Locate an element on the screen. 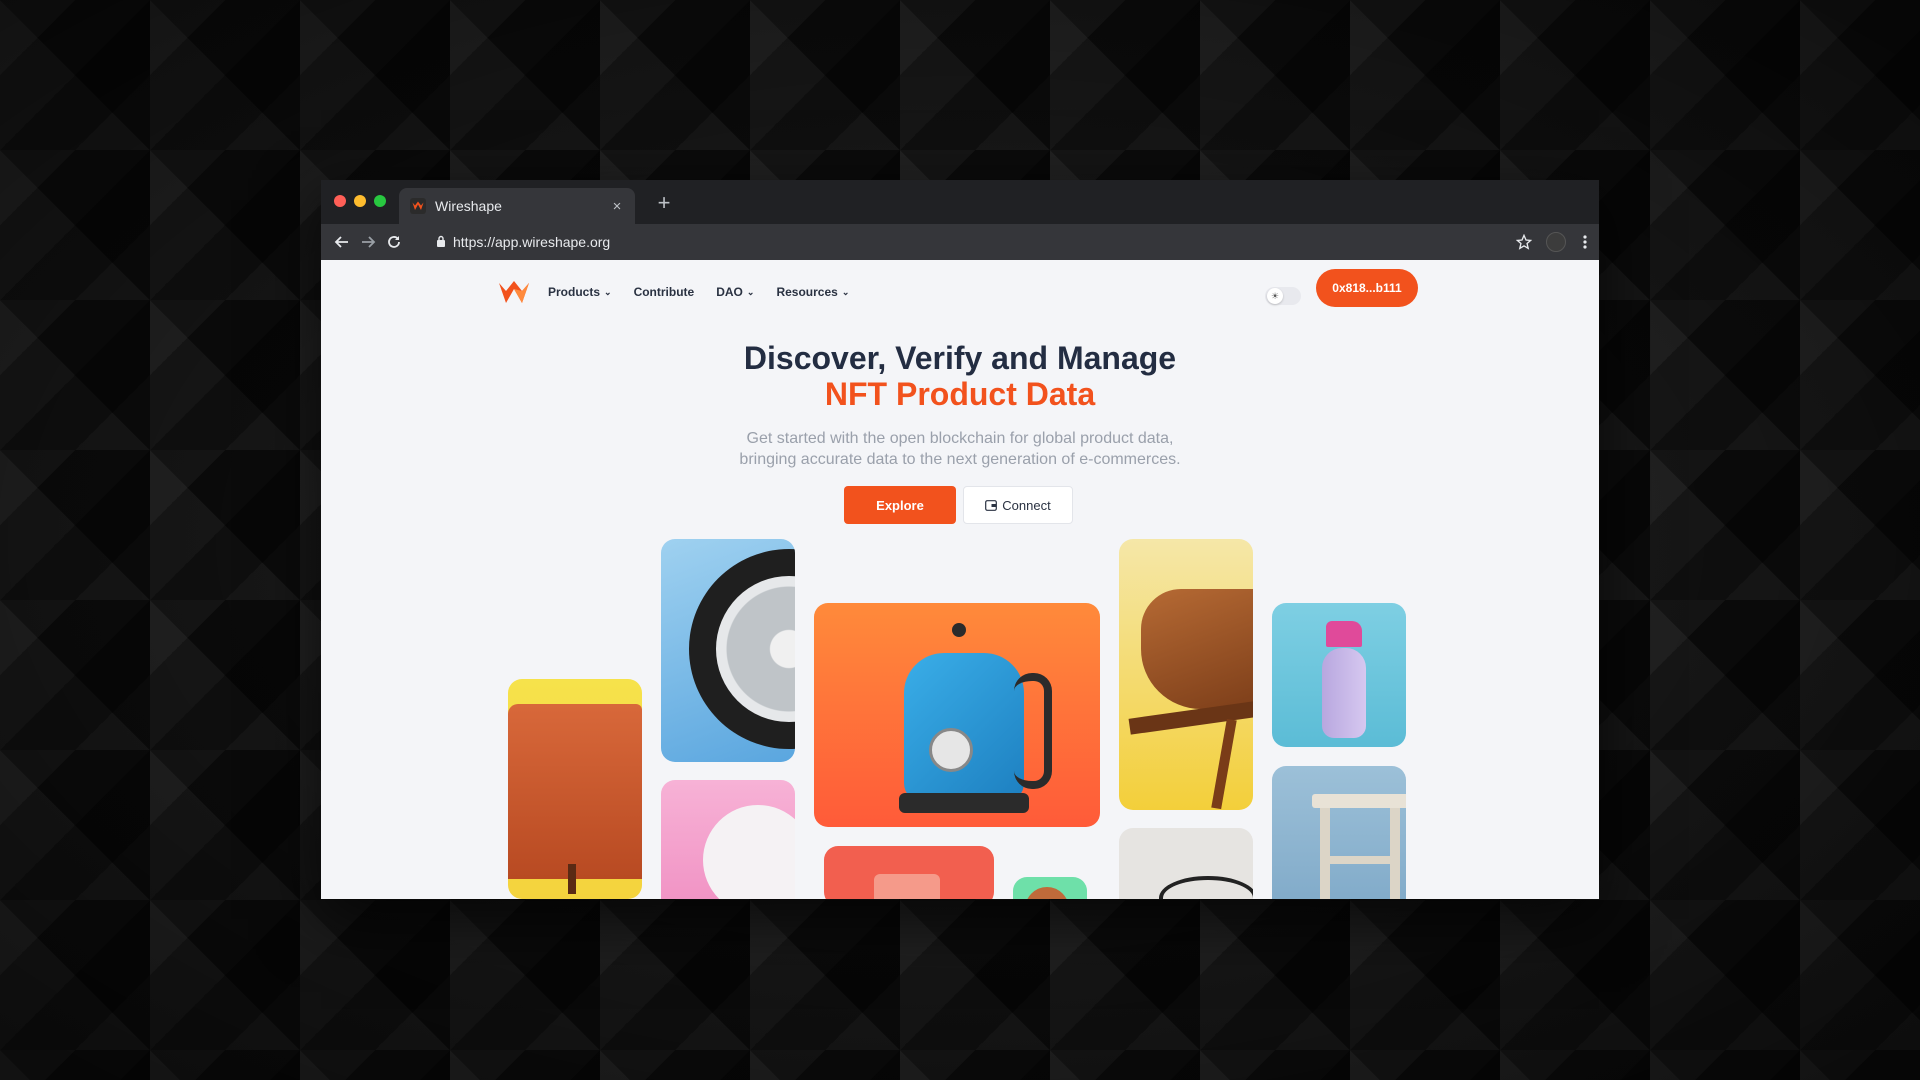 This screenshot has height=1080, width=1920. armchair-card is located at coordinates (575, 789).